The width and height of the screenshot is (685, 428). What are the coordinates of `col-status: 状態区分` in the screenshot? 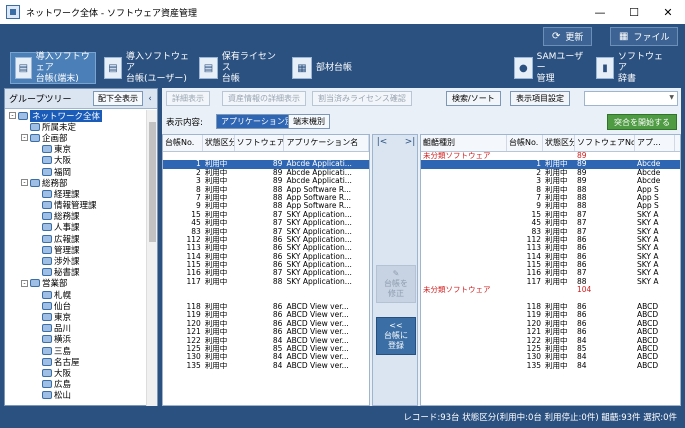 It's located at (219, 143).